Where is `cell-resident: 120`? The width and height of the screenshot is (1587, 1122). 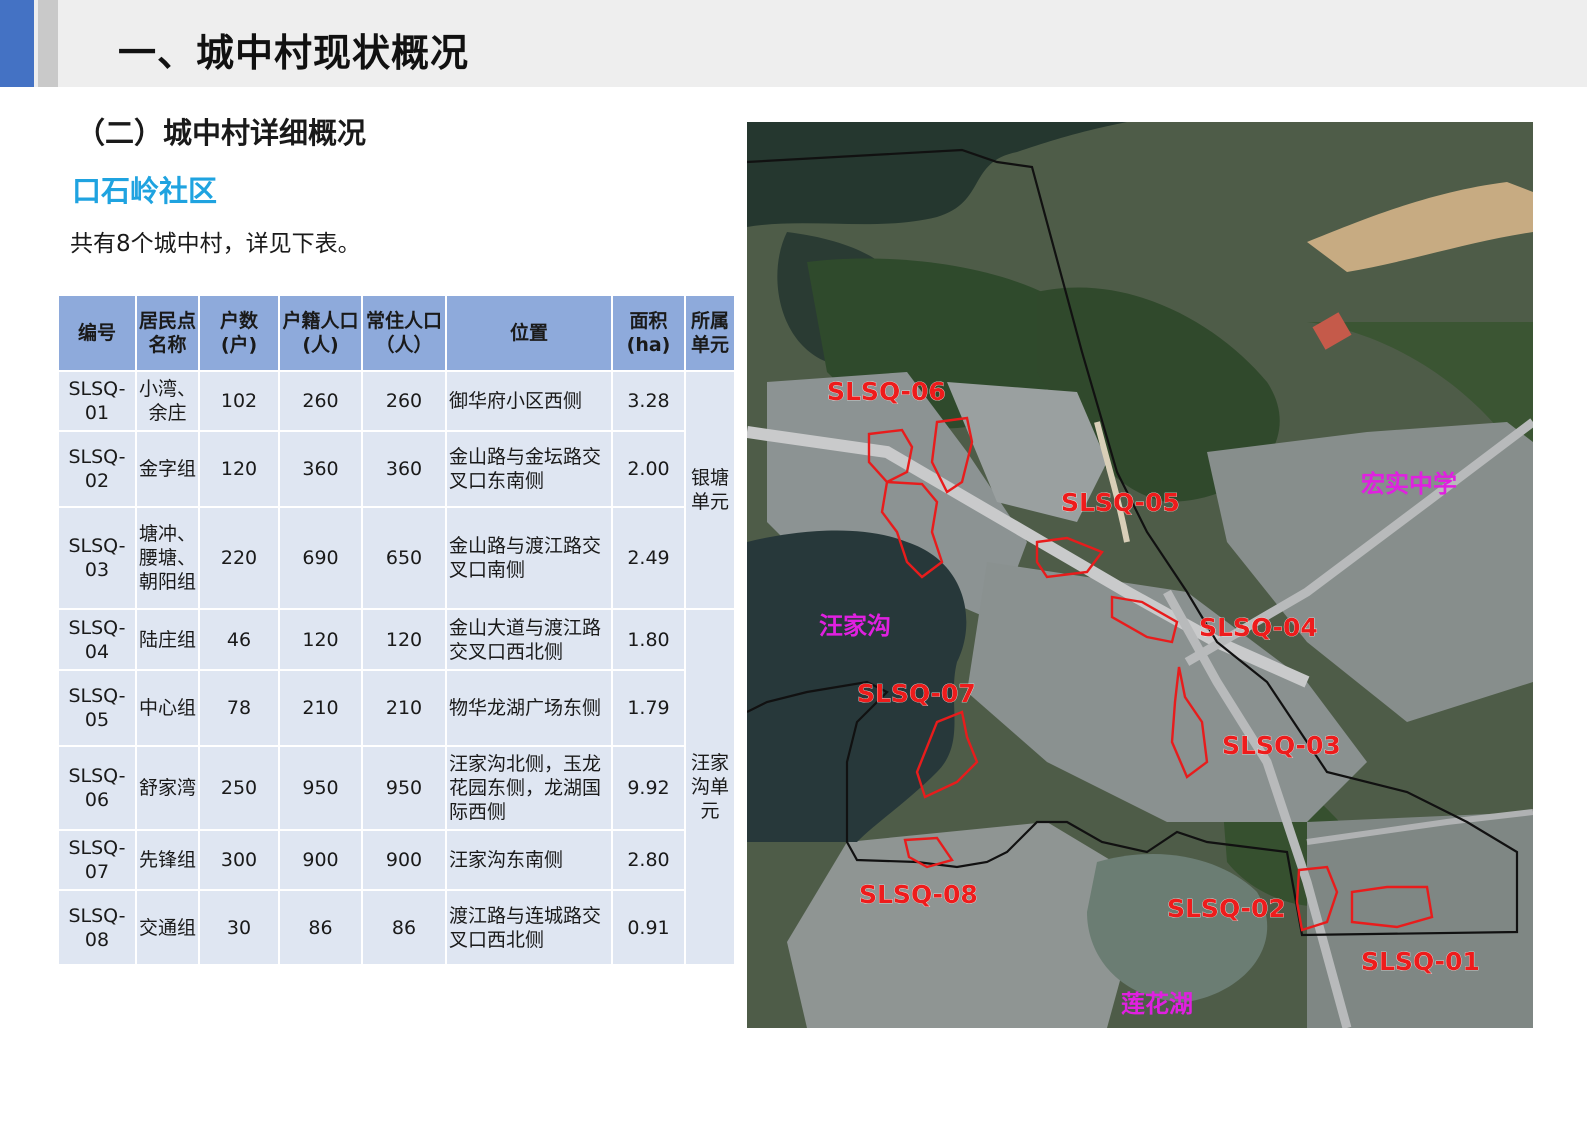 cell-resident: 120 is located at coordinates (404, 639).